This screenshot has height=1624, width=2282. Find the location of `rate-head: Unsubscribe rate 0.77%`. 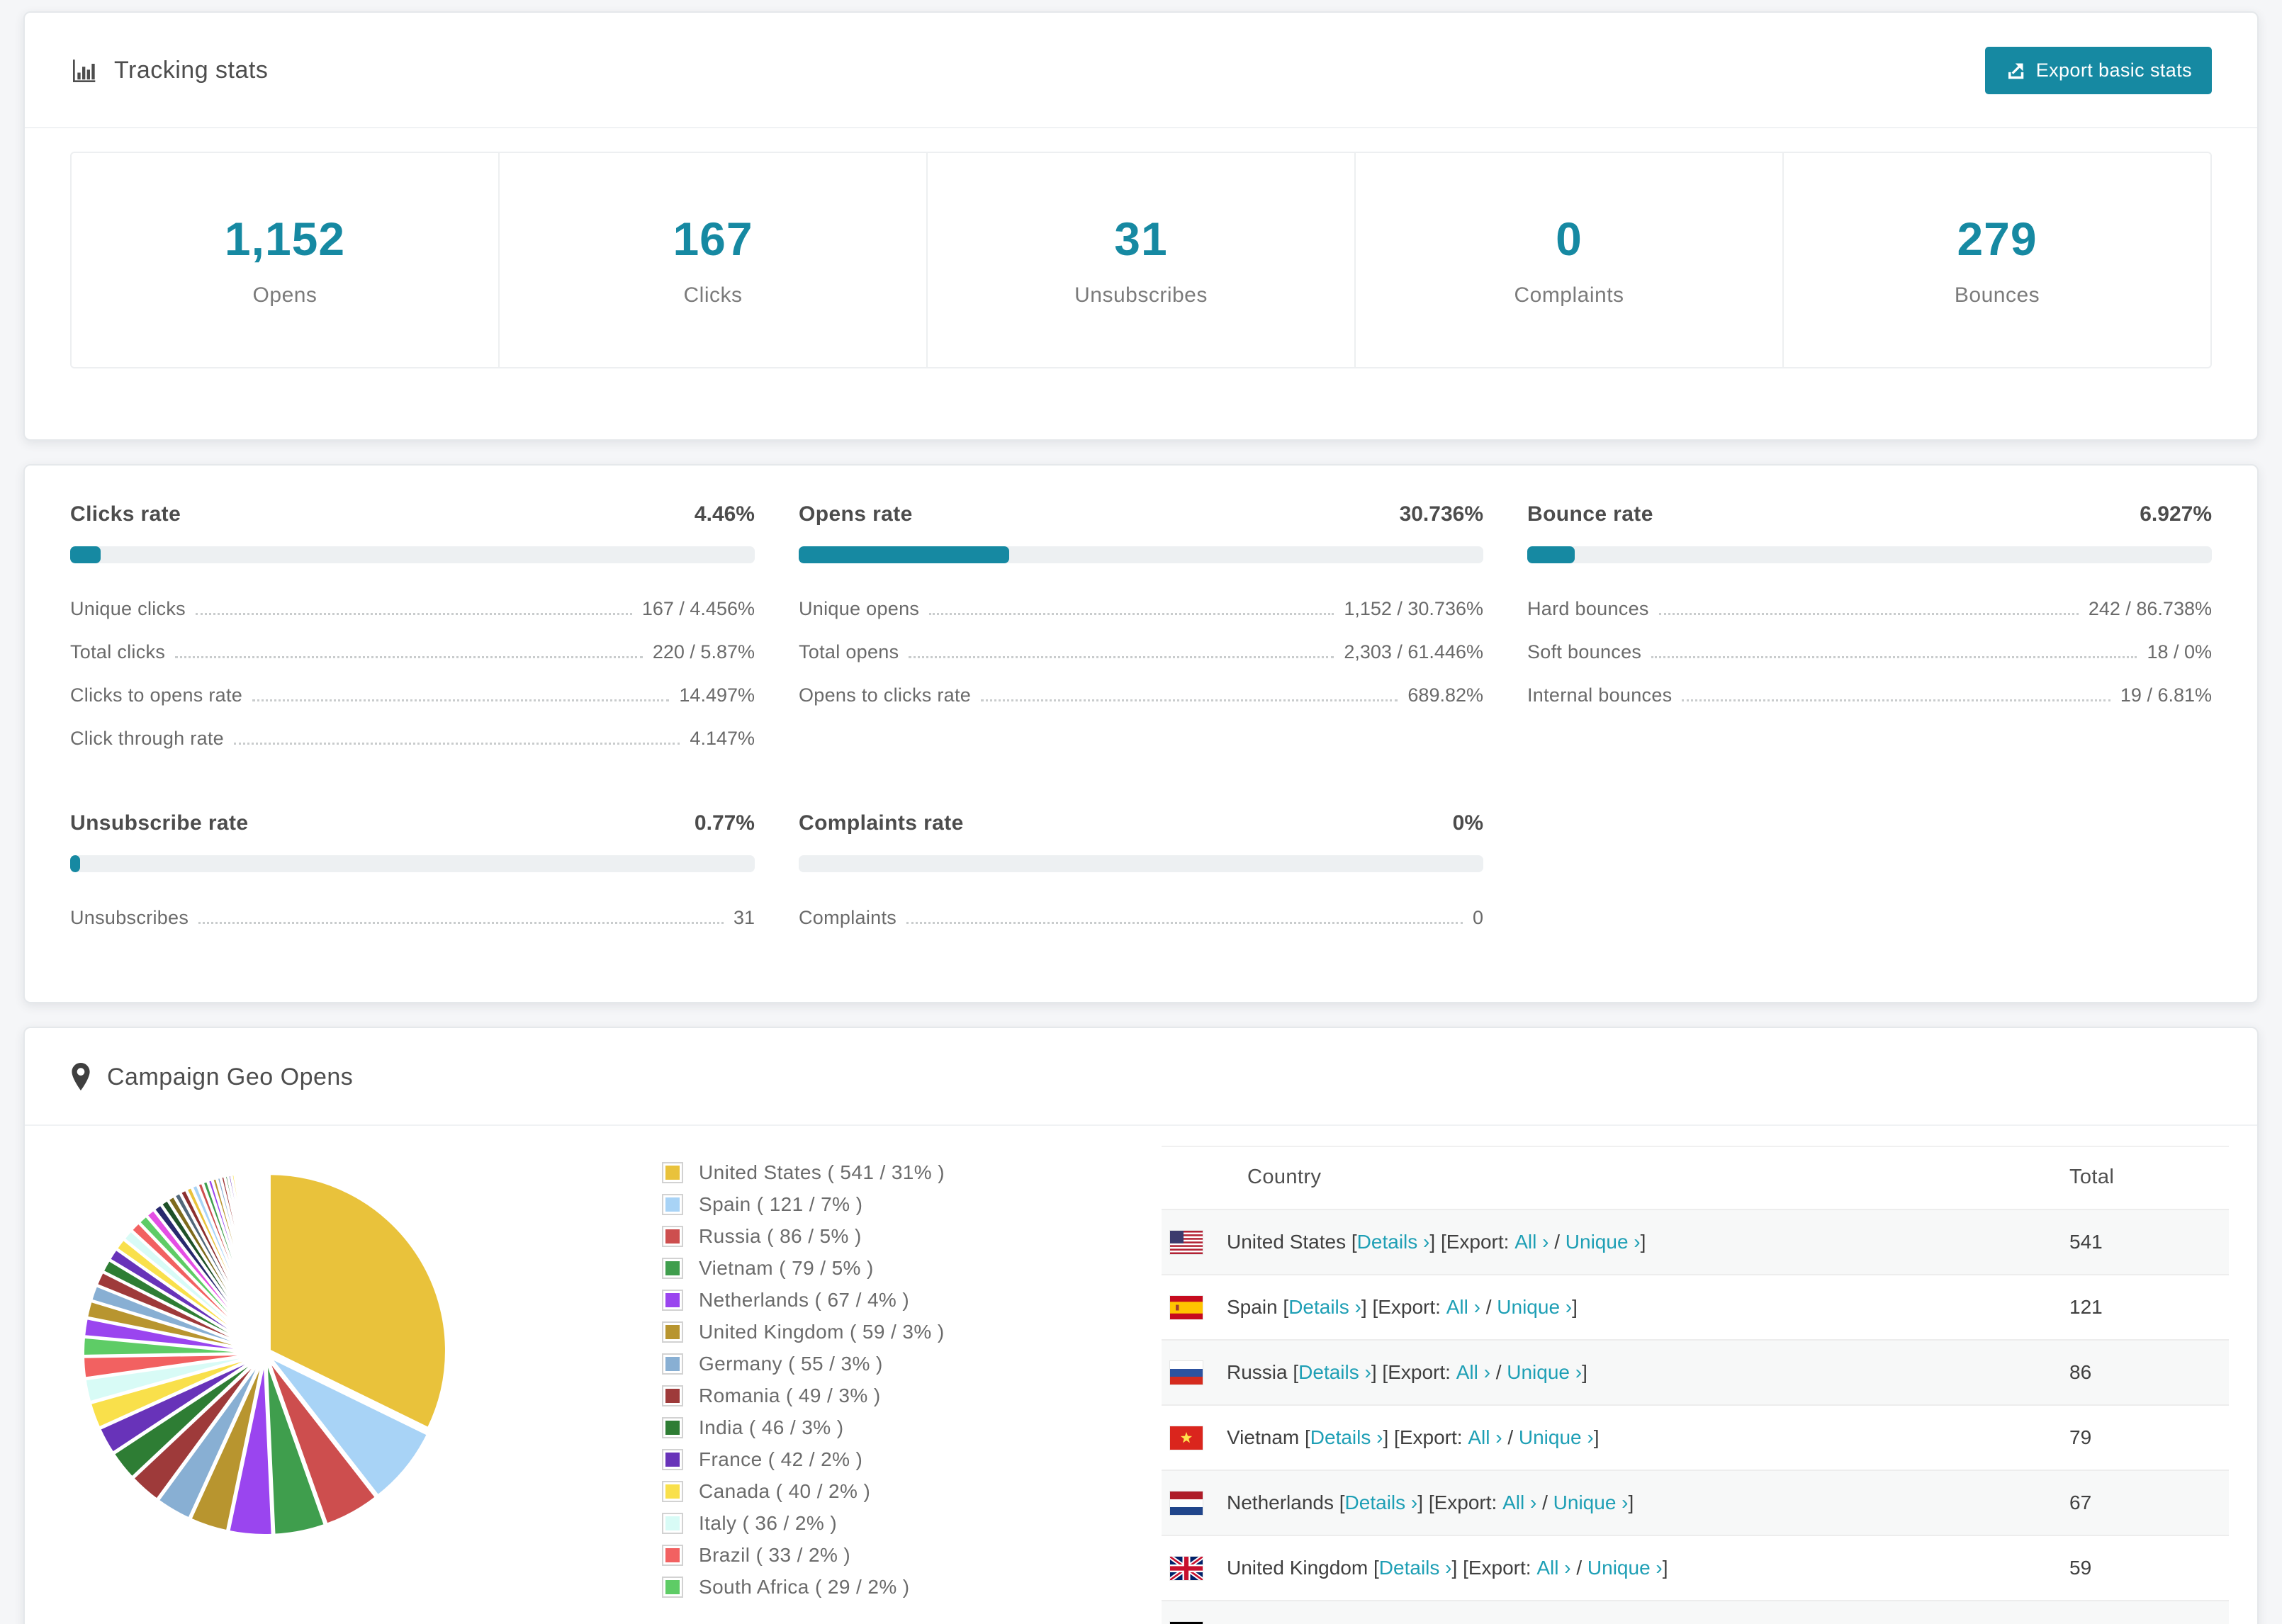

rate-head: Unsubscribe rate 0.77% is located at coordinates (412, 823).